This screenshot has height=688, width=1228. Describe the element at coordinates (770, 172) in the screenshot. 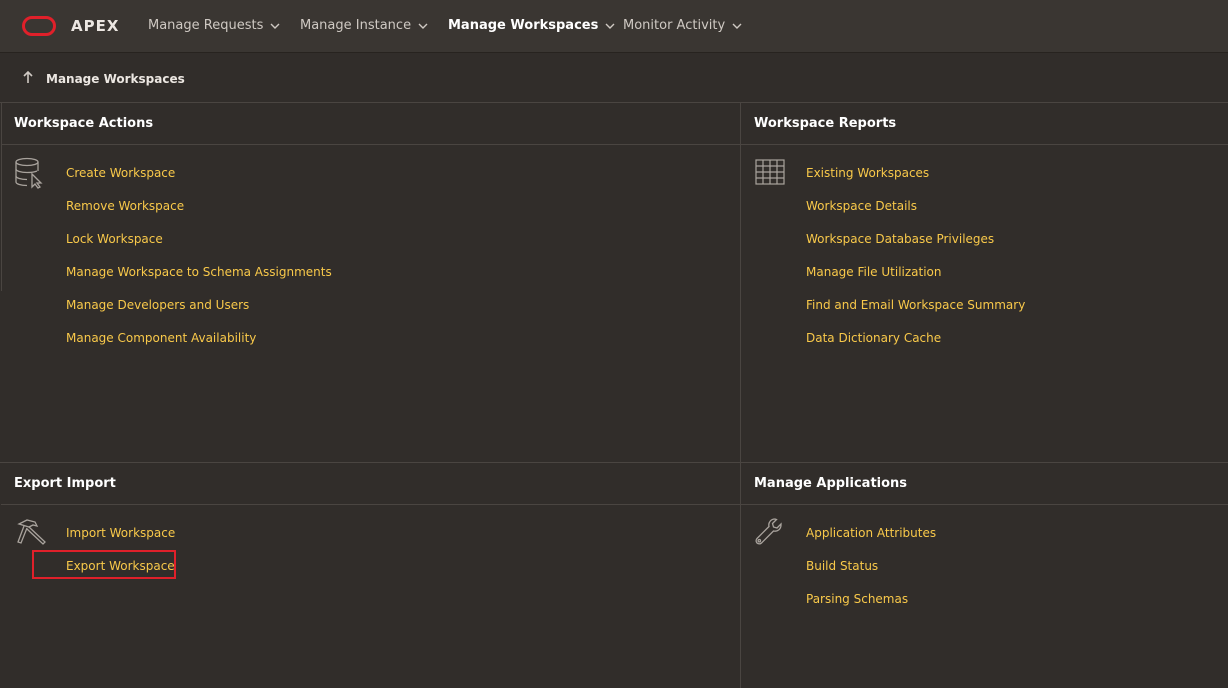

I see `table-grid-icon` at that location.